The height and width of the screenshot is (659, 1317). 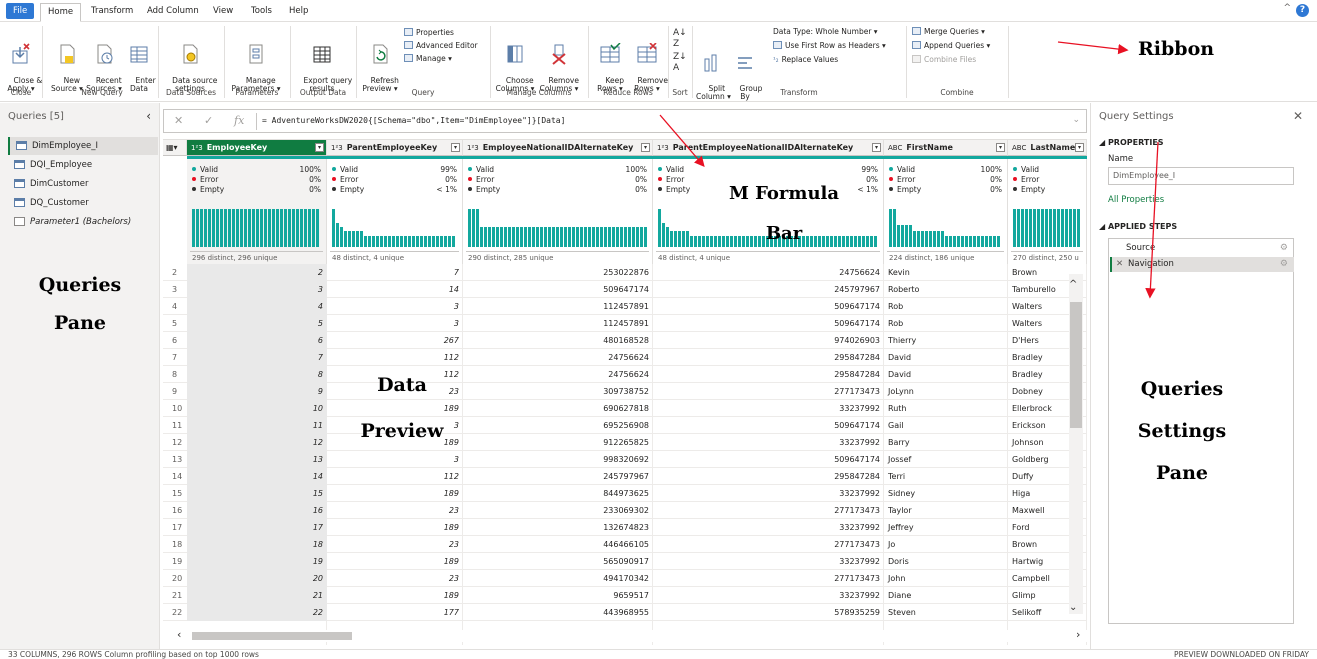 What do you see at coordinates (1136, 200) in the screenshot?
I see `all-properties-link: All Properties` at bounding box center [1136, 200].